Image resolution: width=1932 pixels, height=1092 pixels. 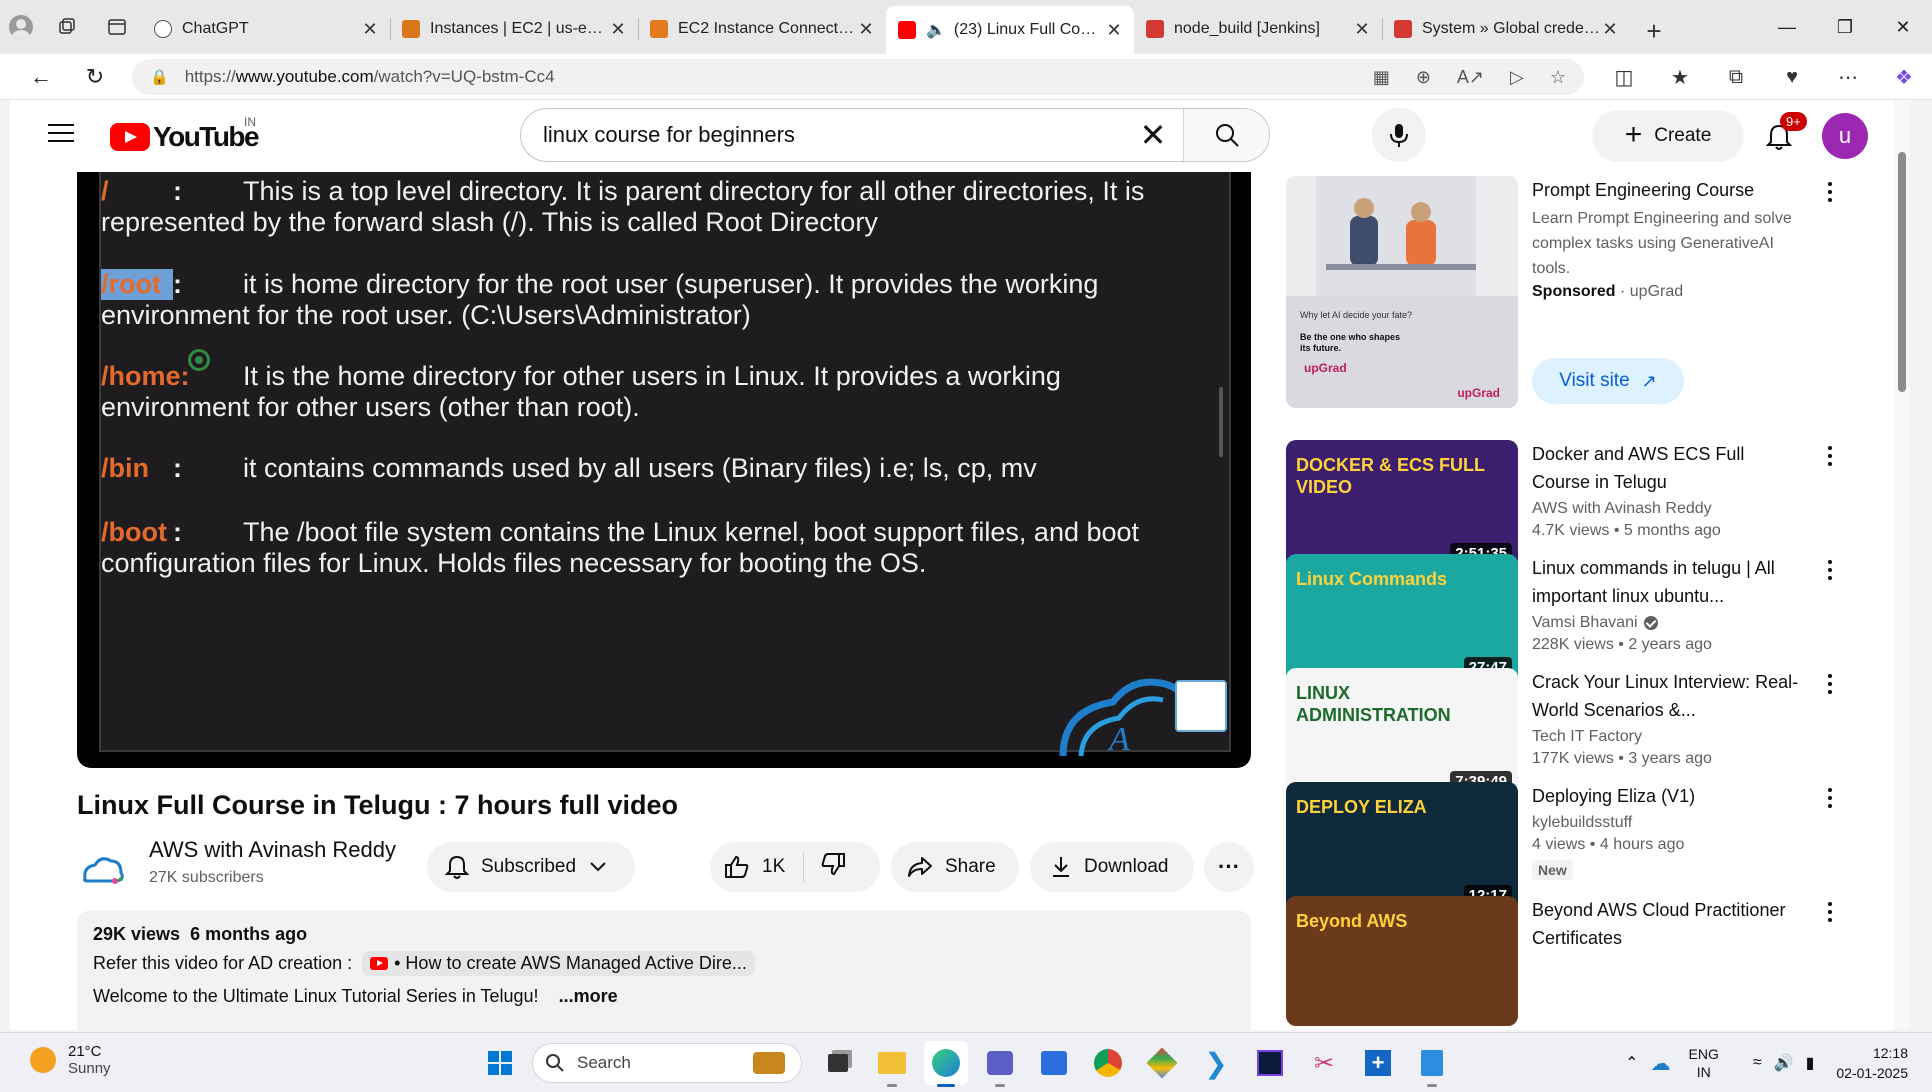 What do you see at coordinates (1423, 77) in the screenshot?
I see `zoom-icon: ⊕` at bounding box center [1423, 77].